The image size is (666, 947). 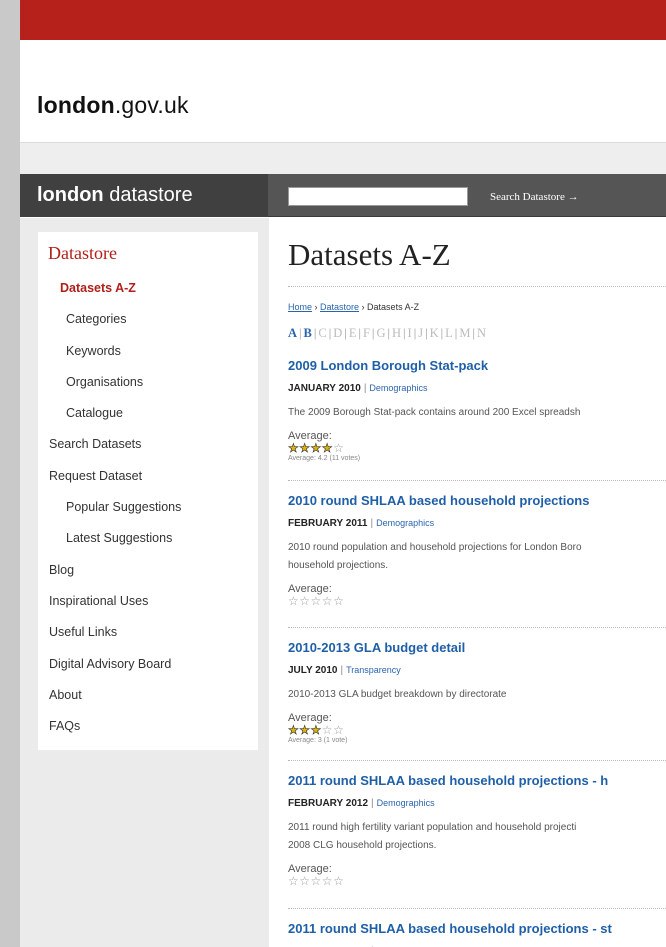 What do you see at coordinates (373, 670) in the screenshot?
I see `dataset-category-link: Transparency` at bounding box center [373, 670].